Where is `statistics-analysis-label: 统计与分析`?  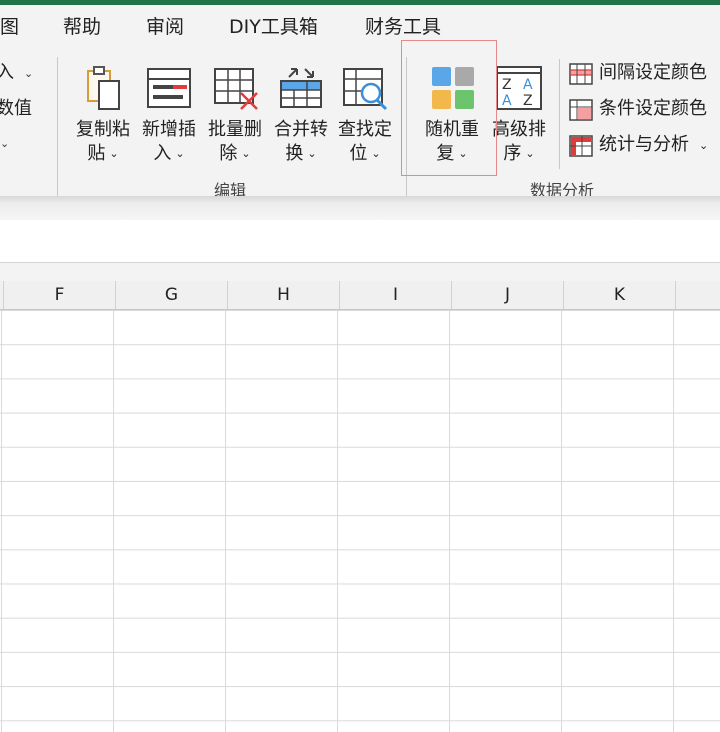 statistics-analysis-label: 统计与分析 is located at coordinates (644, 144).